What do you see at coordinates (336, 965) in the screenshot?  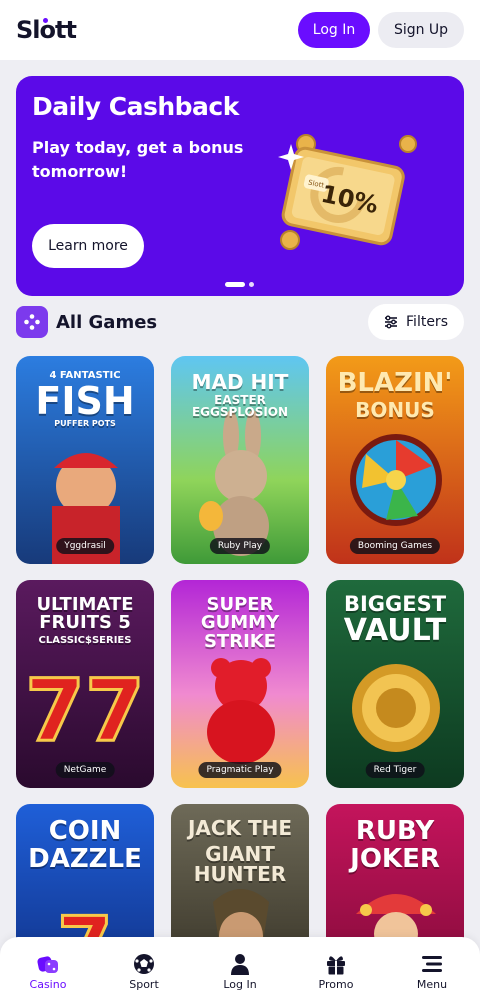 I see `gift-icon` at bounding box center [336, 965].